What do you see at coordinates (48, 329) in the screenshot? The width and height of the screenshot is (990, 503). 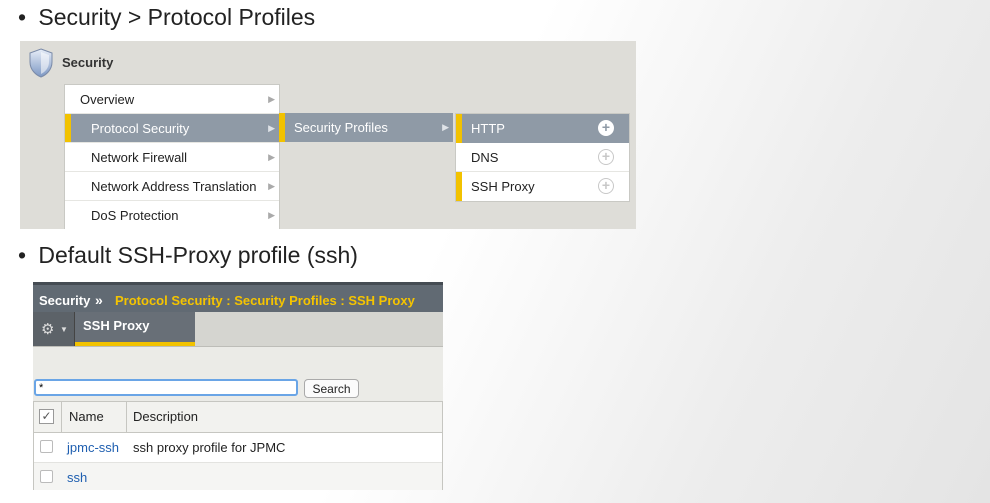 I see `gear-icon: ⚙` at bounding box center [48, 329].